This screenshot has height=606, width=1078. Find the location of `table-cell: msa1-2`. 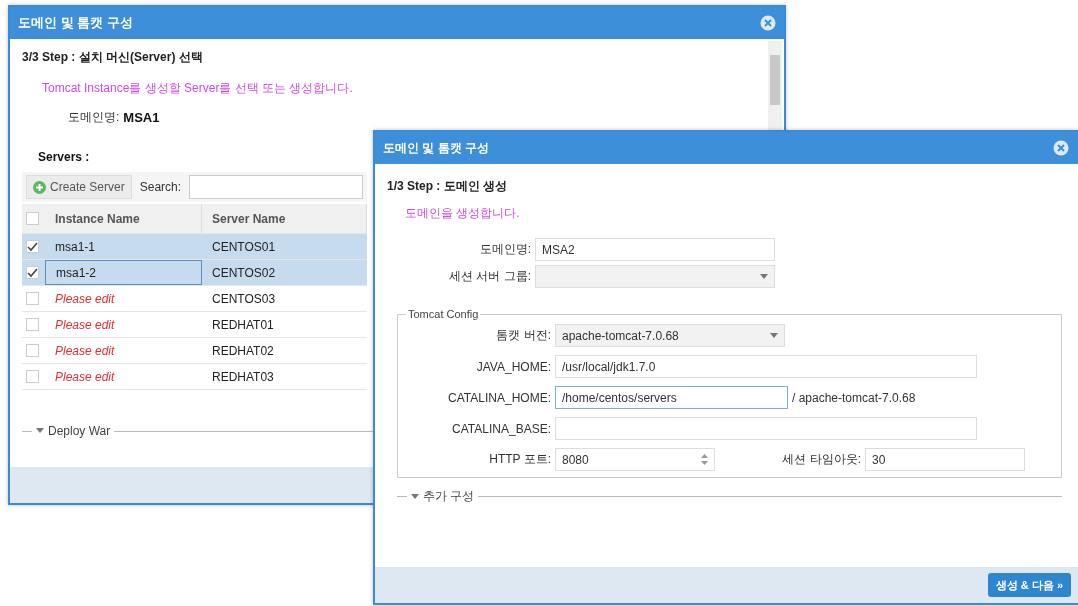

table-cell: msa1-2 is located at coordinates (123, 272).